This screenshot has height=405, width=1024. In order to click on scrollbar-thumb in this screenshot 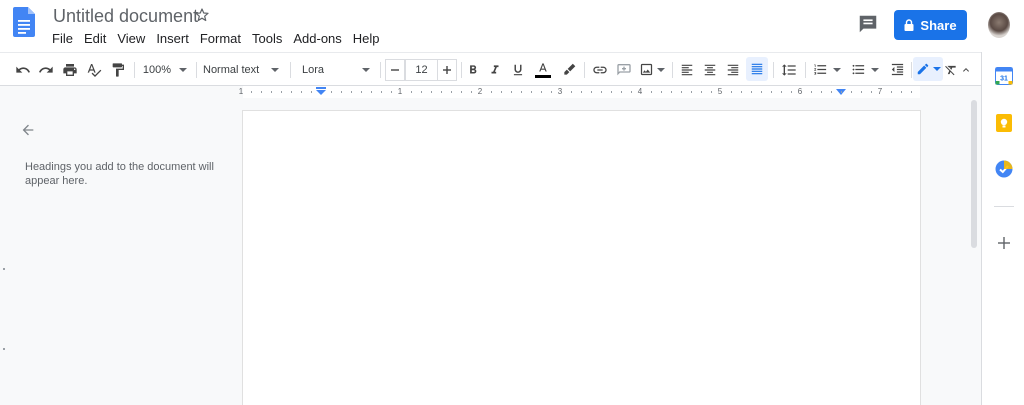, I will do `click(974, 174)`.